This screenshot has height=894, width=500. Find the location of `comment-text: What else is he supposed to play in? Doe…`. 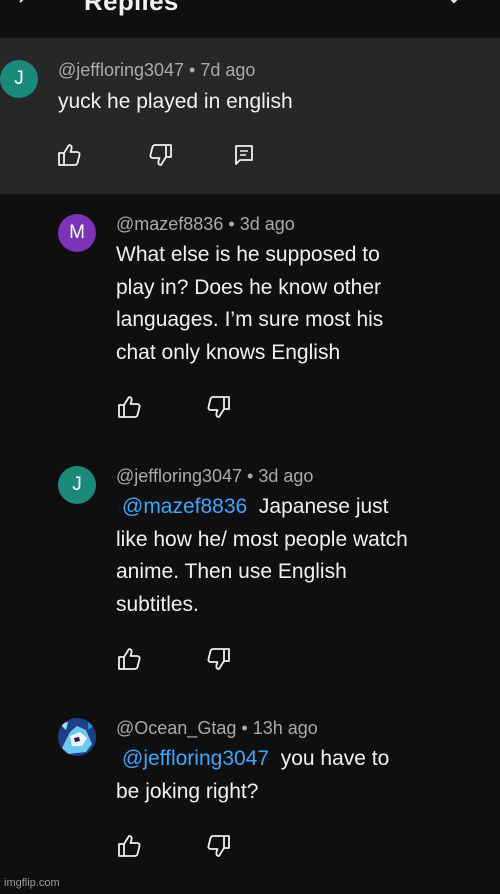

comment-text: What else is he supposed to play in? Doe… is located at coordinates (249, 304).